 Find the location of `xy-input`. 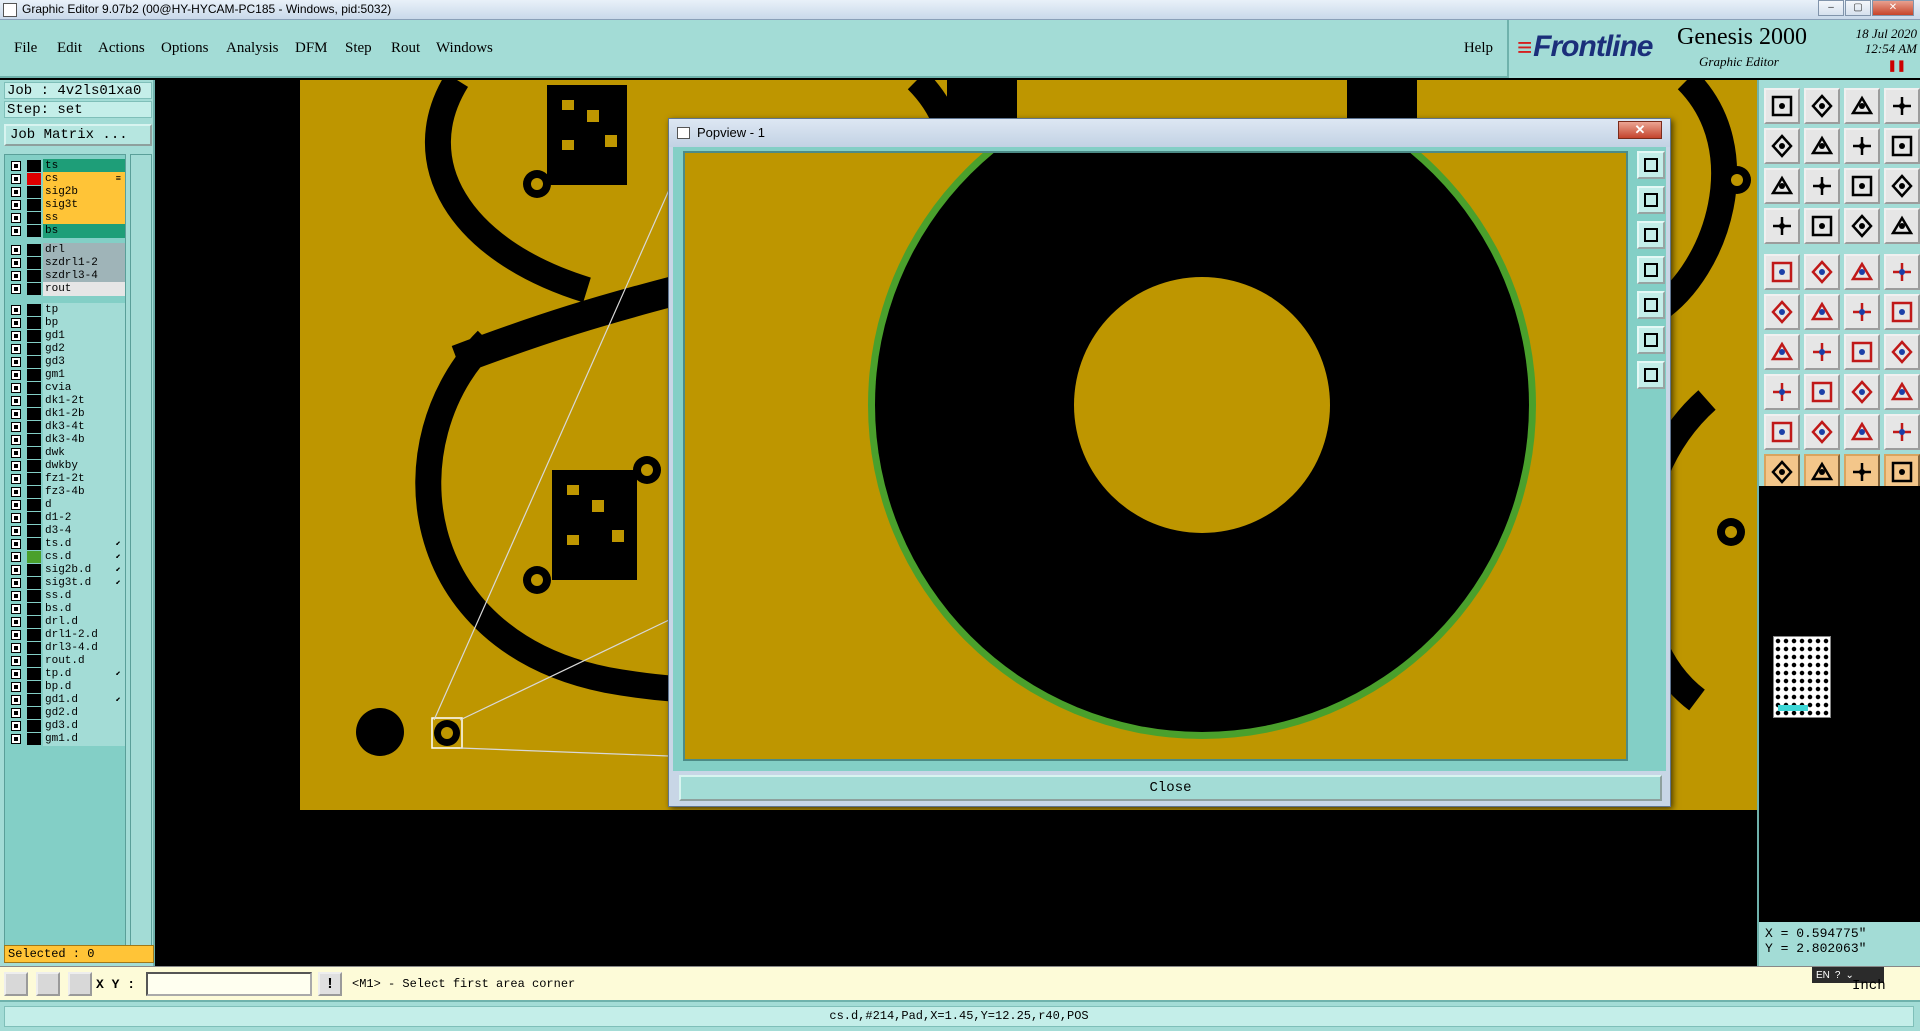

xy-input is located at coordinates (229, 984).